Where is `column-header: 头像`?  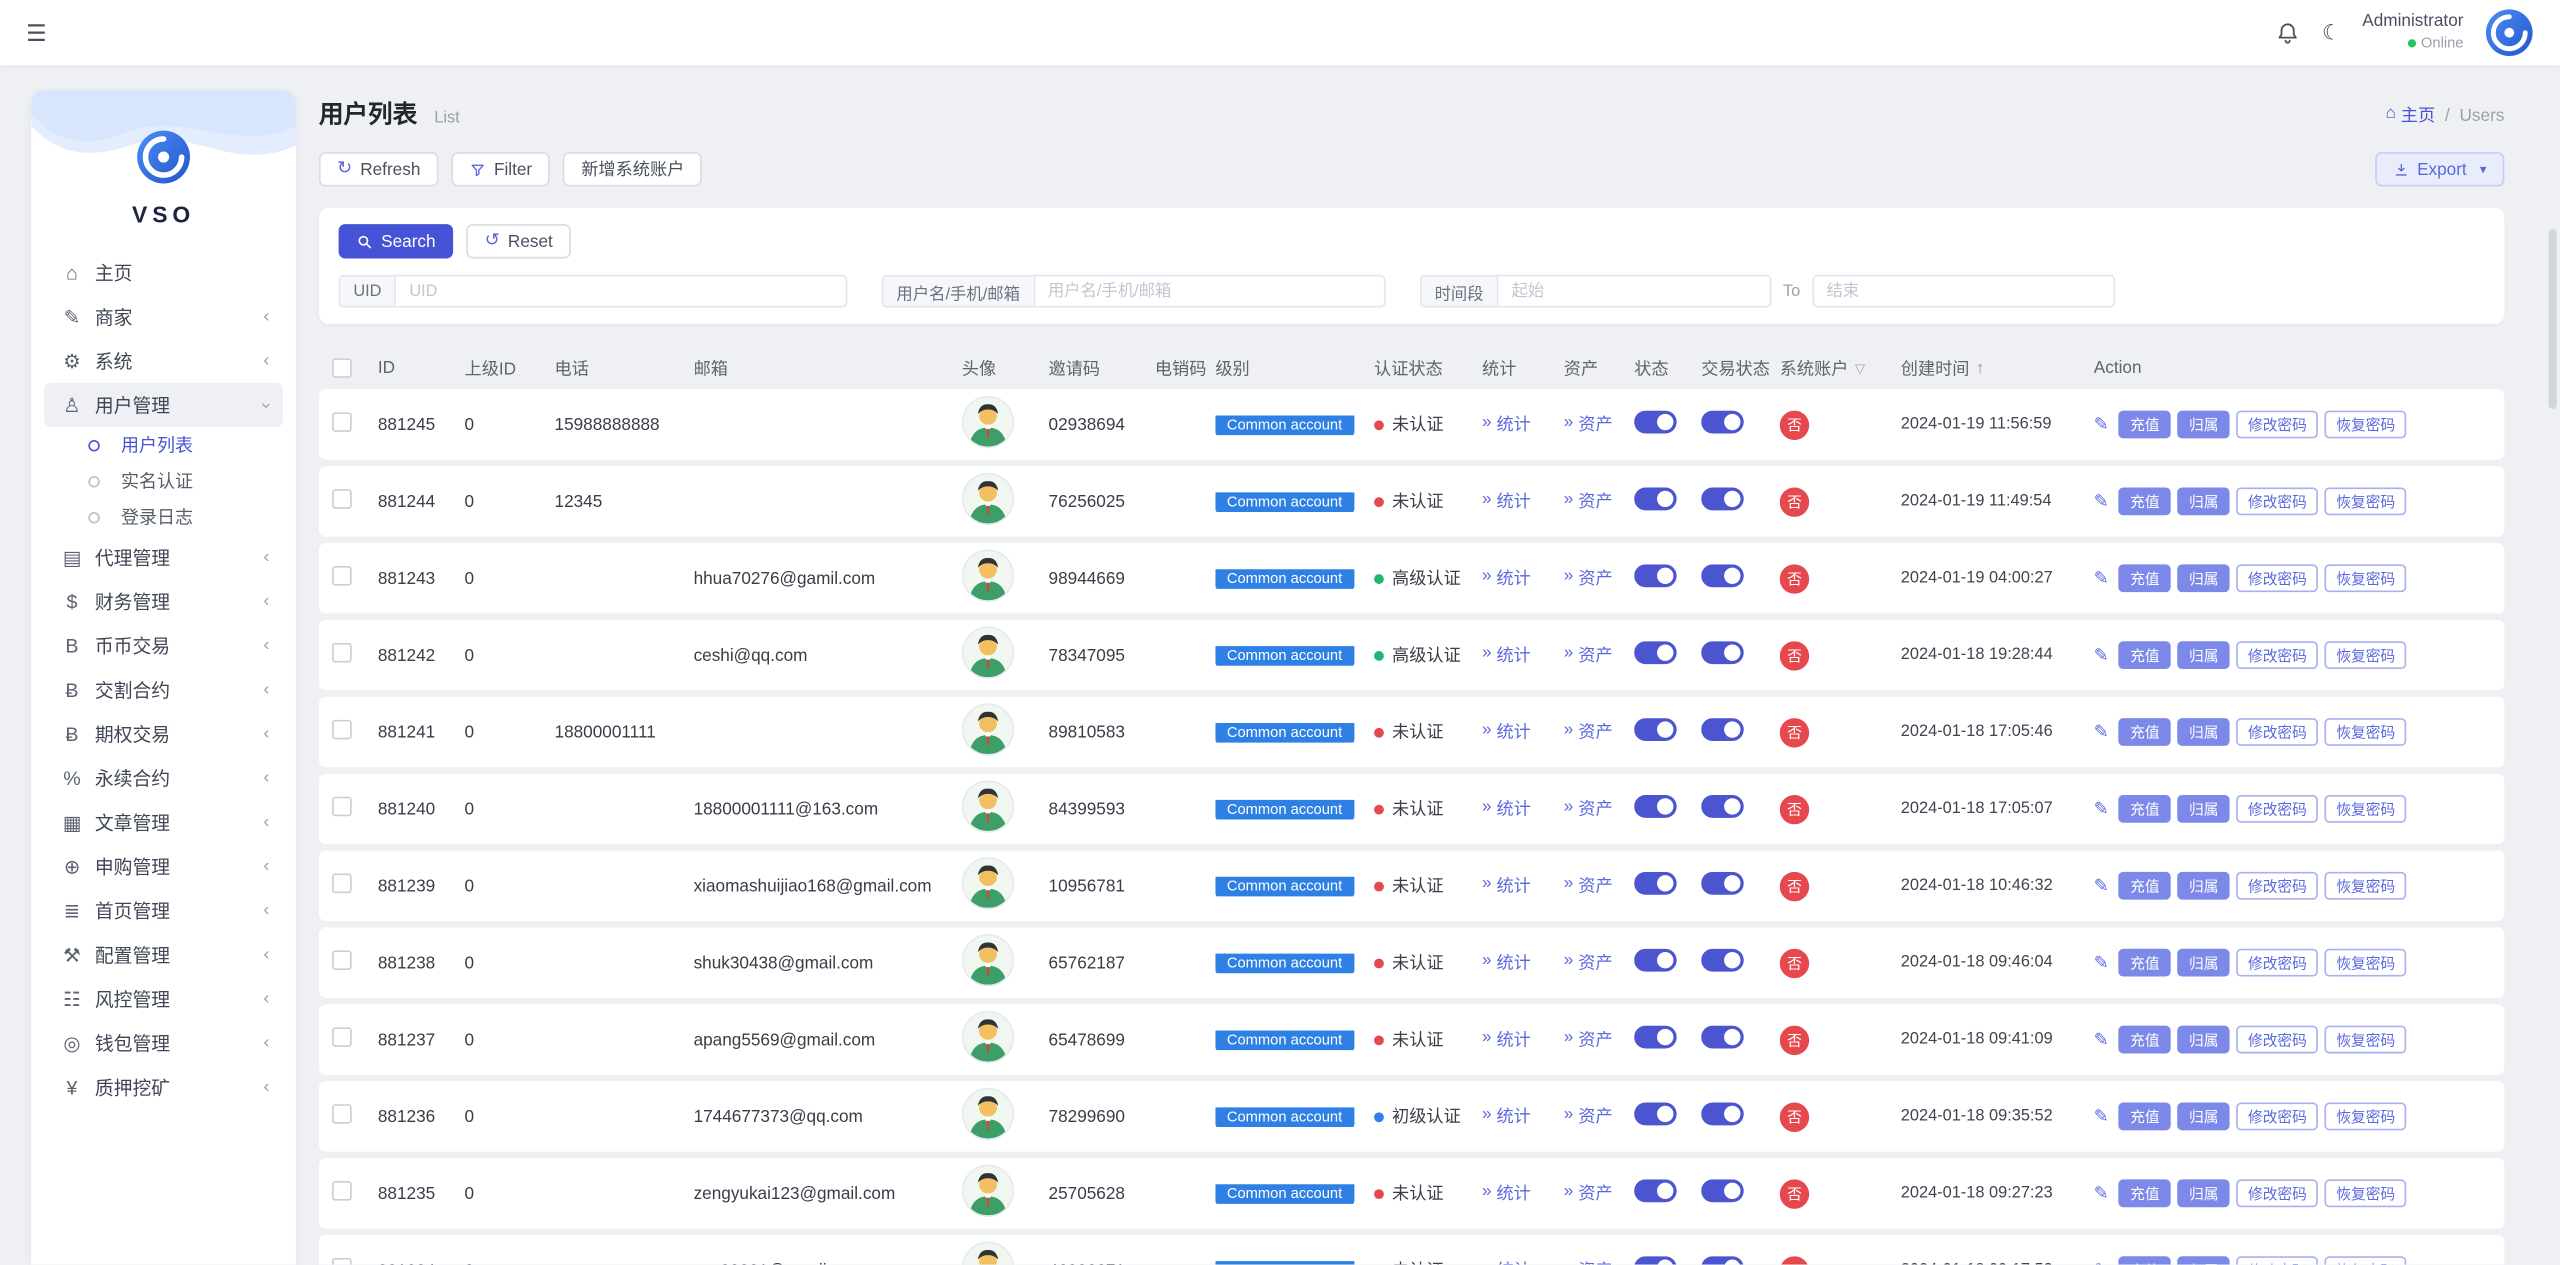
column-header: 头像 is located at coordinates (1005, 368).